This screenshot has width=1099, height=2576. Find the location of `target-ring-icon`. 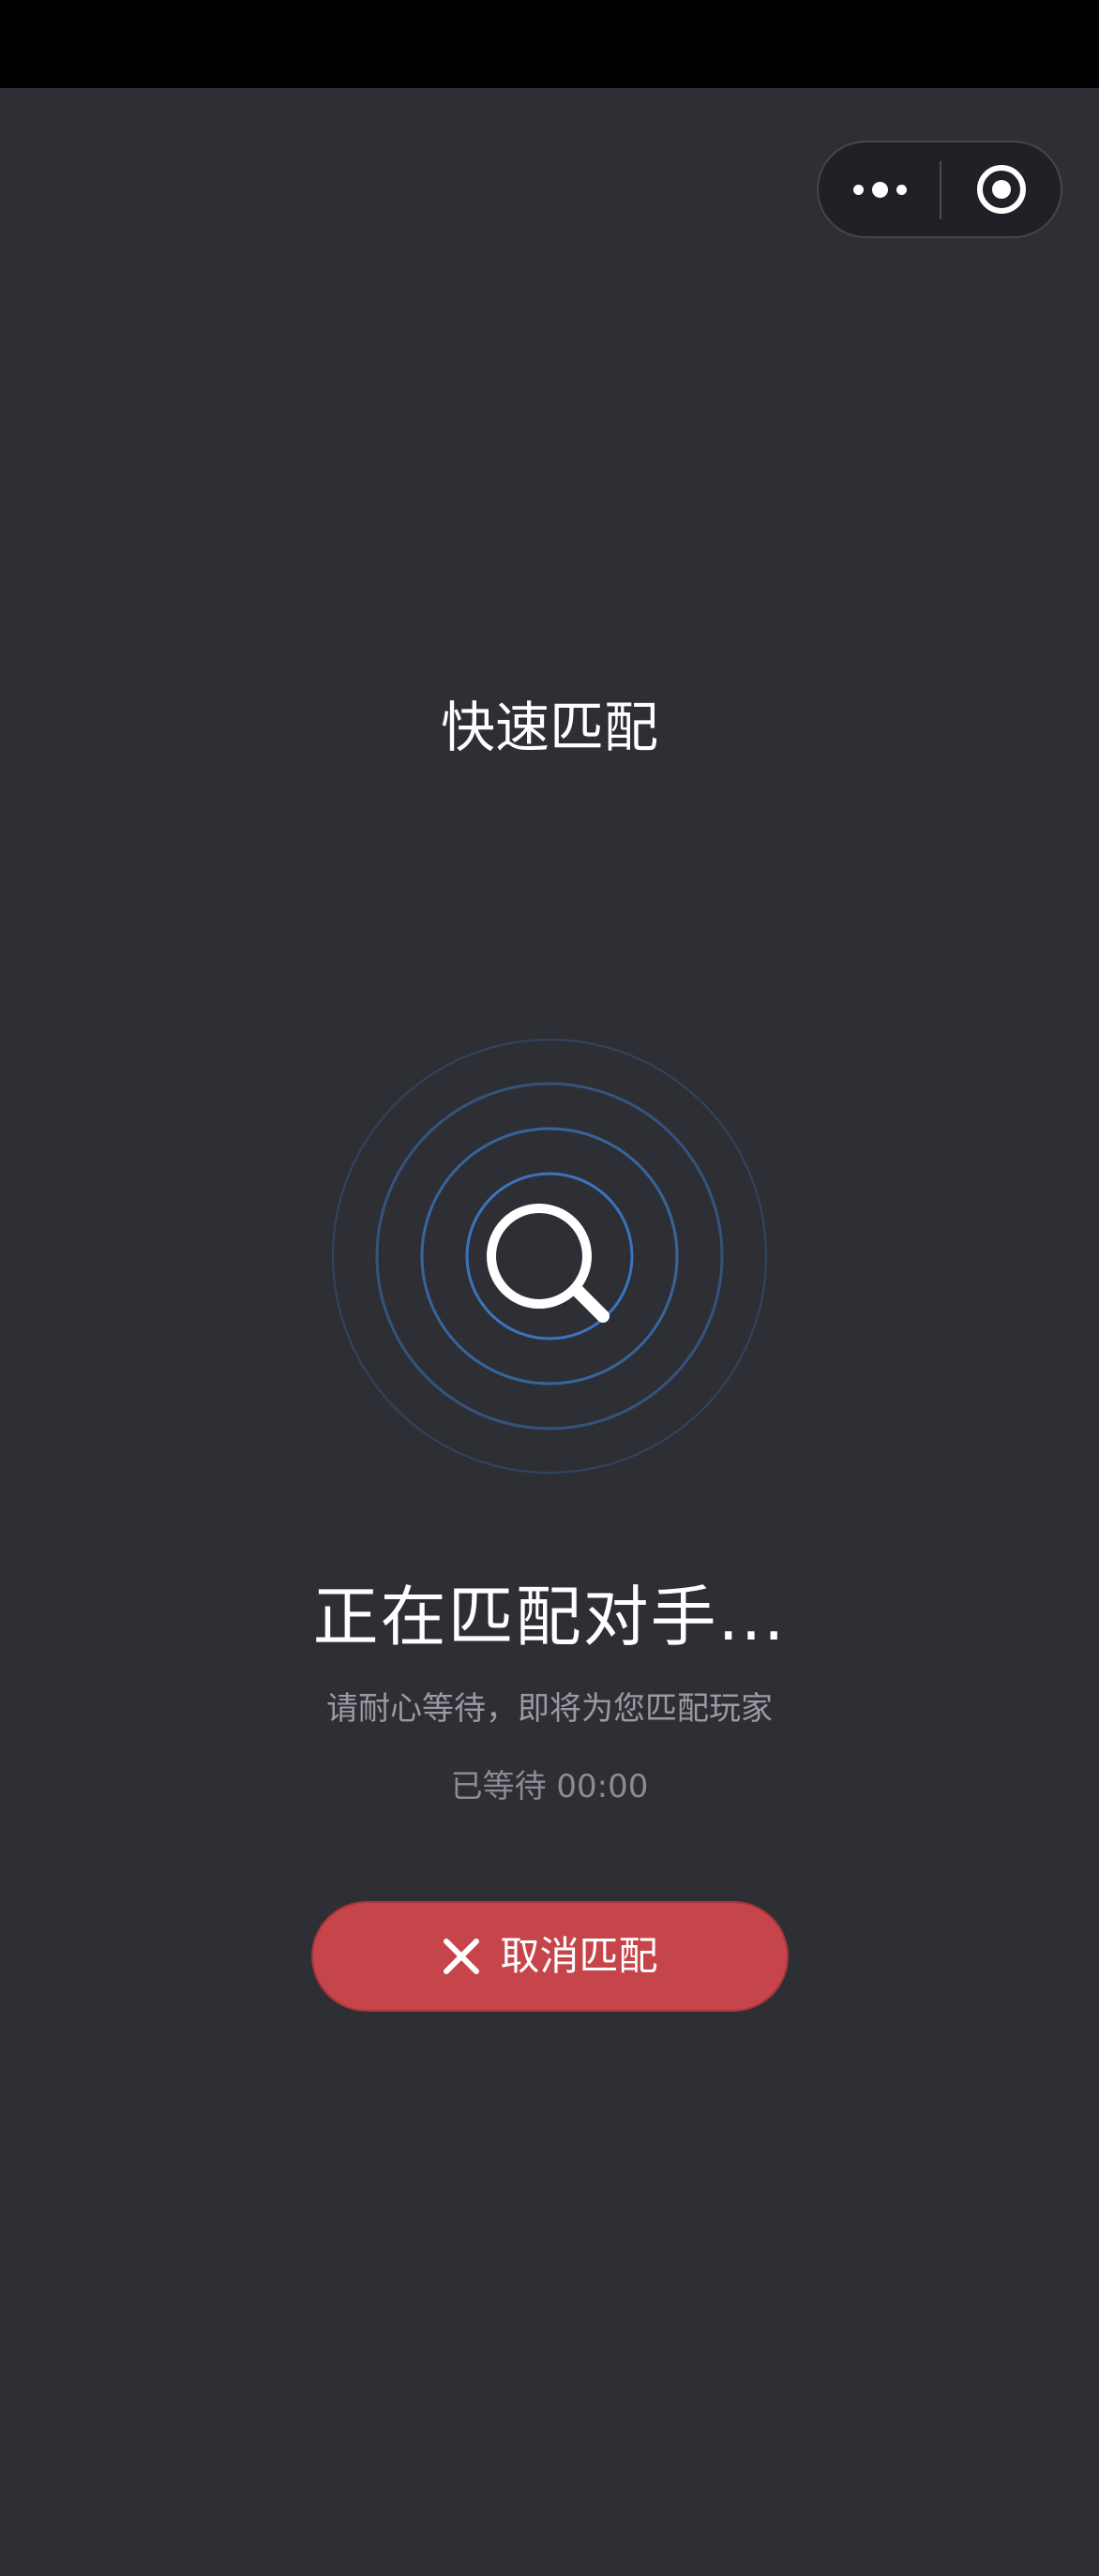

target-ring-icon is located at coordinates (1001, 190).